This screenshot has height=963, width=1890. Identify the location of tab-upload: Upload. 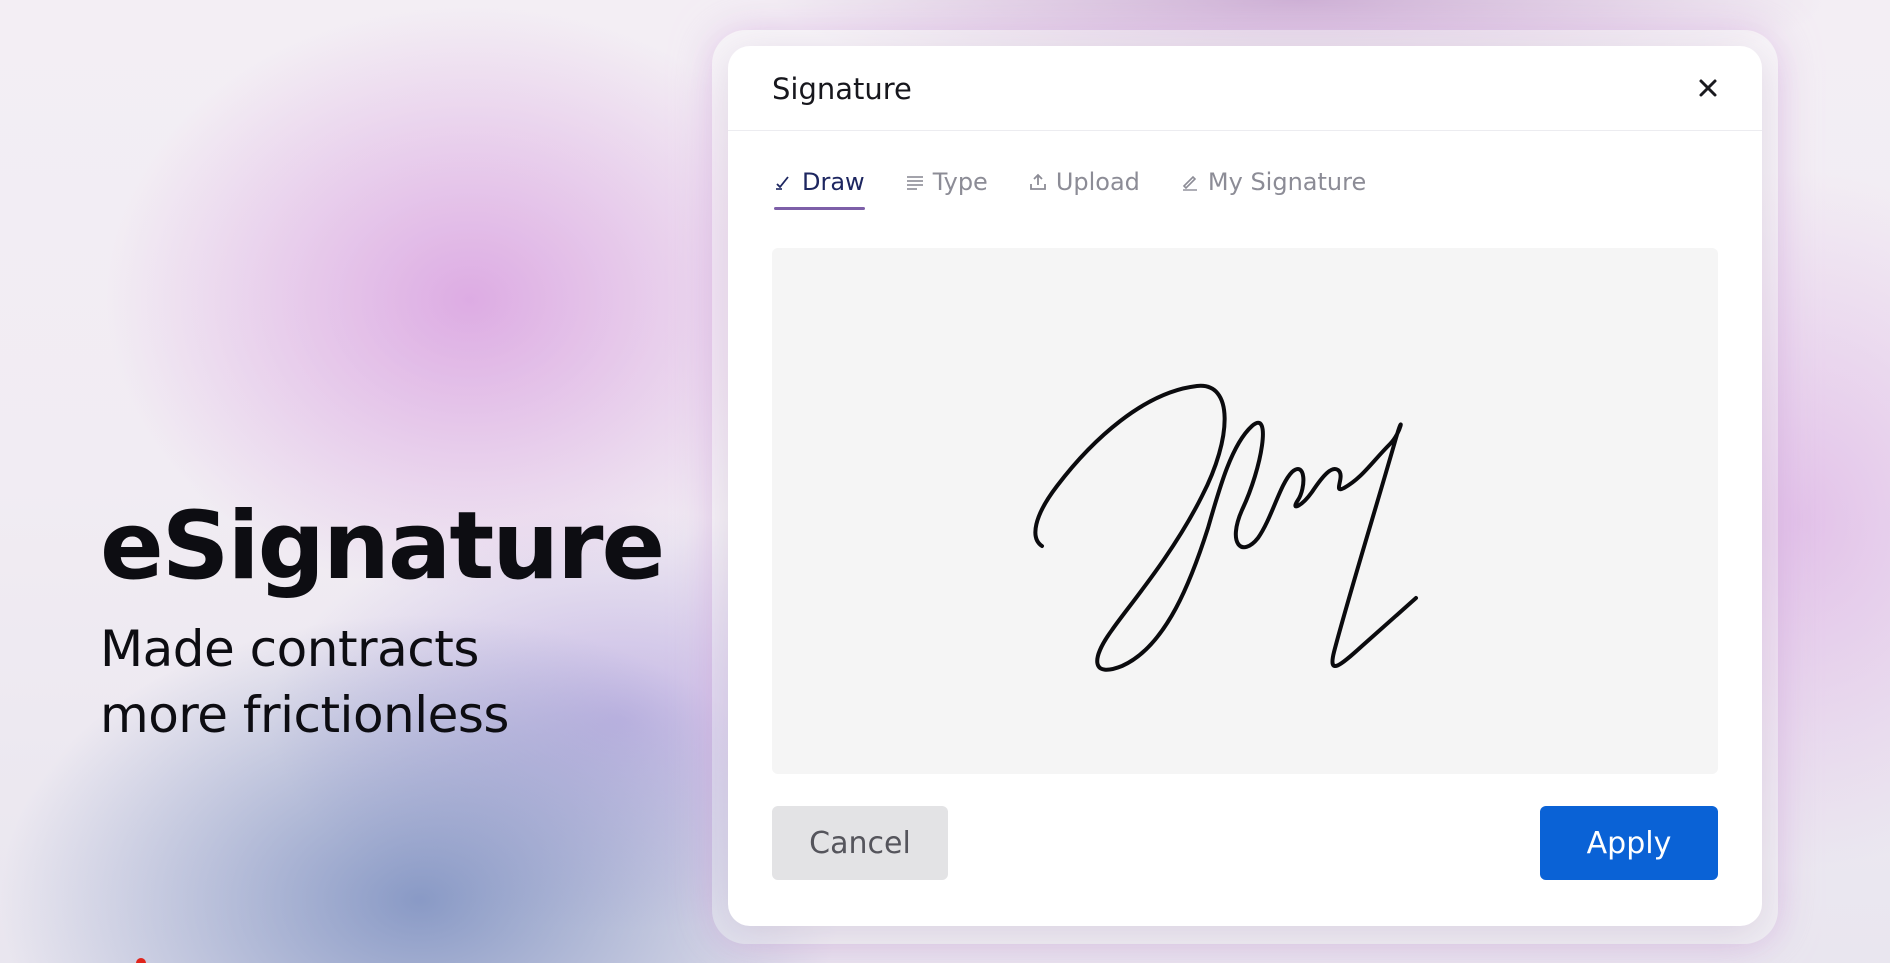
(1084, 185).